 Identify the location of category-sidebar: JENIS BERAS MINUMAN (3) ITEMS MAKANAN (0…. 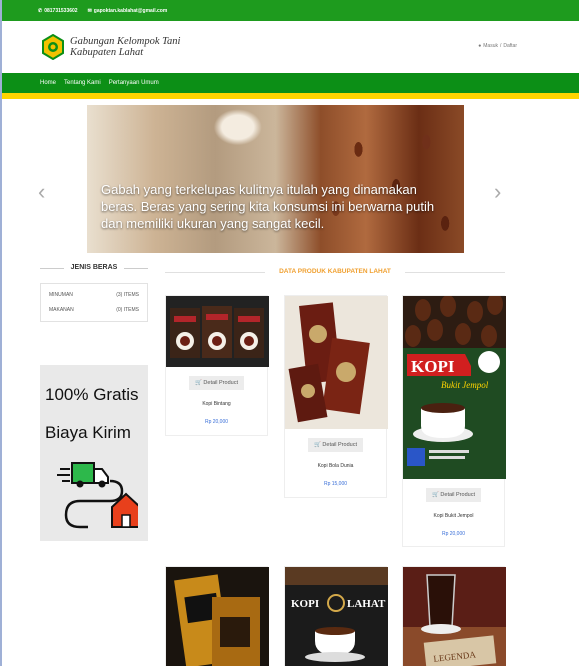
(94, 293).